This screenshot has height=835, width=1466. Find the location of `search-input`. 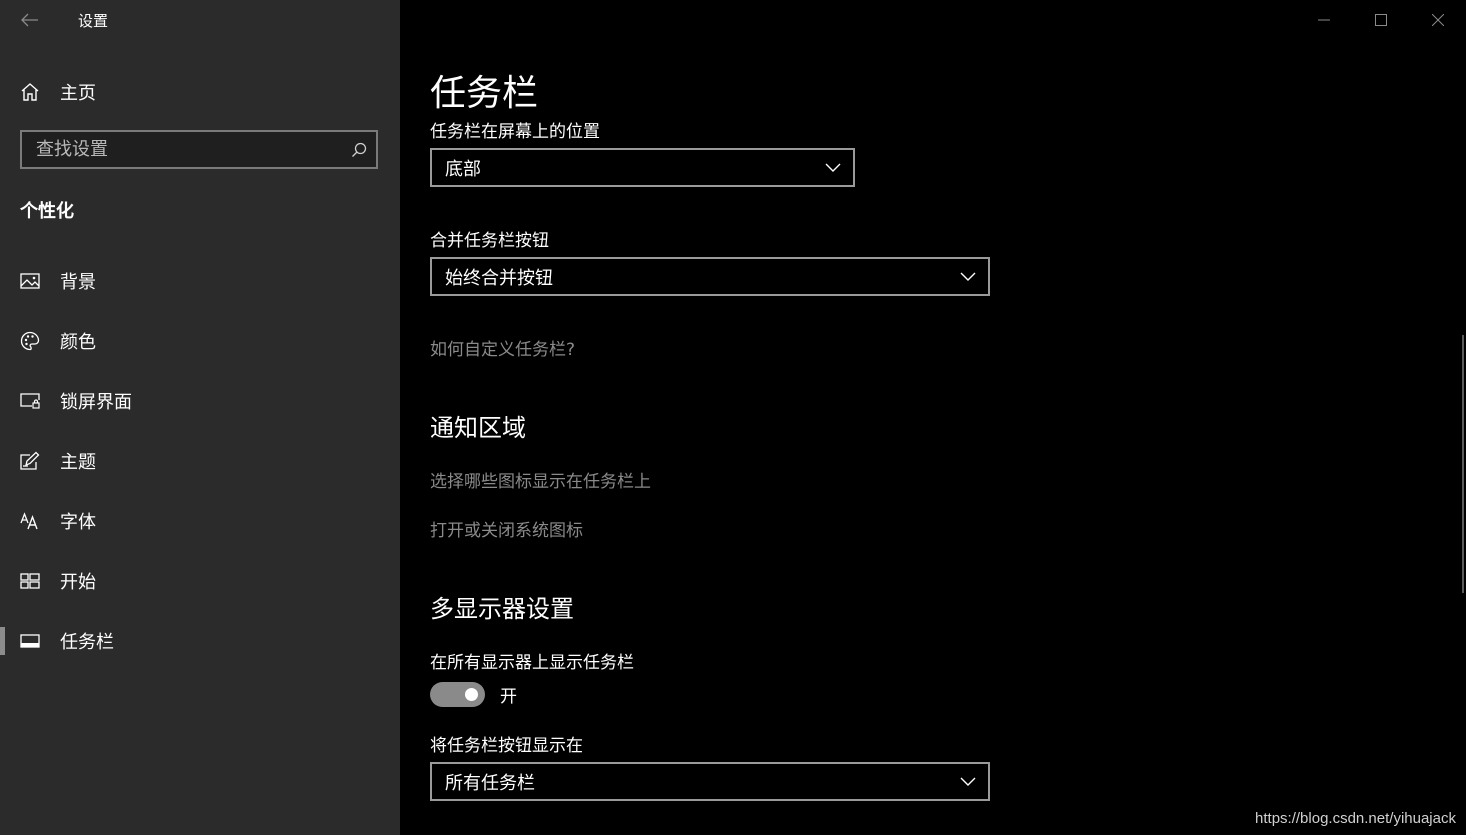

search-input is located at coordinates (182, 149).